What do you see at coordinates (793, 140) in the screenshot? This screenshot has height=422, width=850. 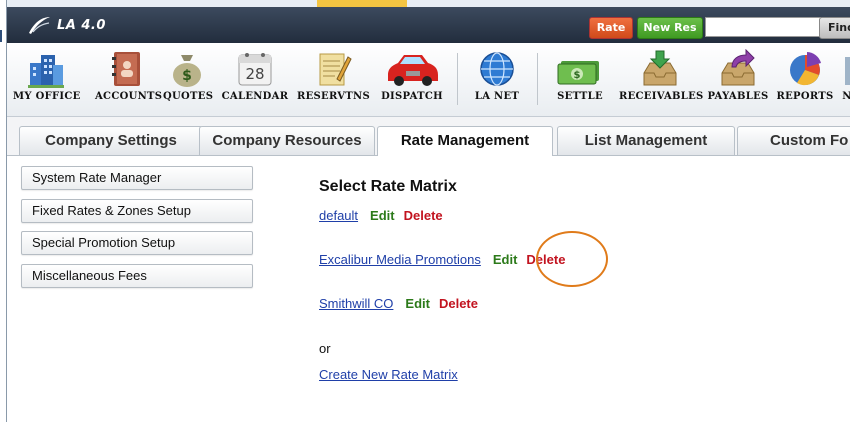 I see `tab-custom-fields: Custom Fo` at bounding box center [793, 140].